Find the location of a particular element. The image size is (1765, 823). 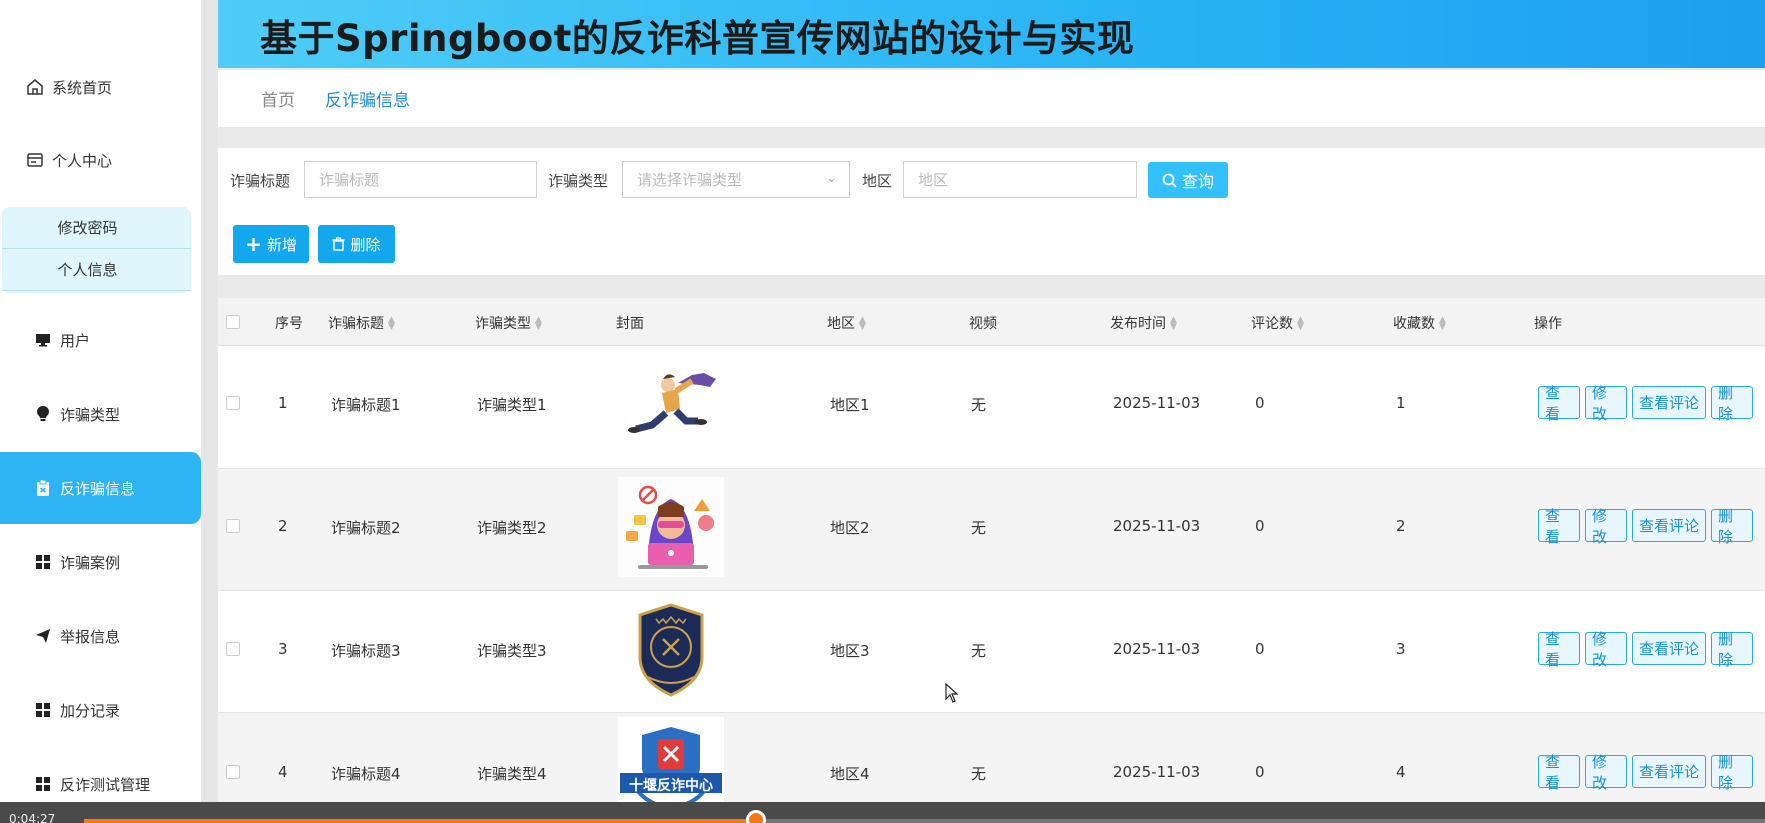

cell-index: 3 is located at coordinates (283, 649).